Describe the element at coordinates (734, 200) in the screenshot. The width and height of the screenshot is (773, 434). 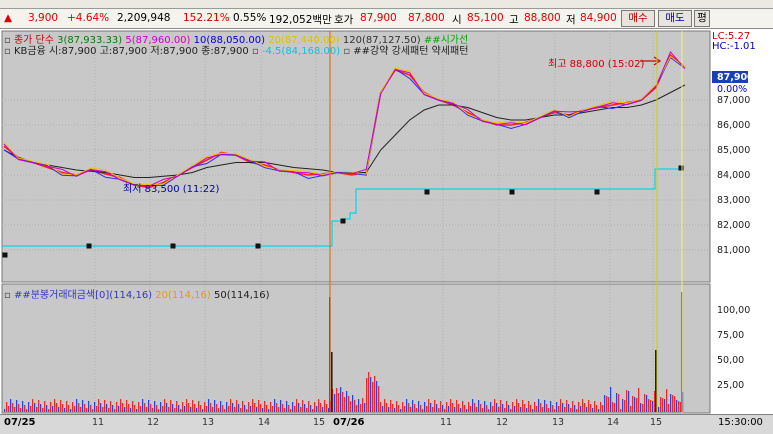
I see `price-tick-83000: 83,000` at that location.